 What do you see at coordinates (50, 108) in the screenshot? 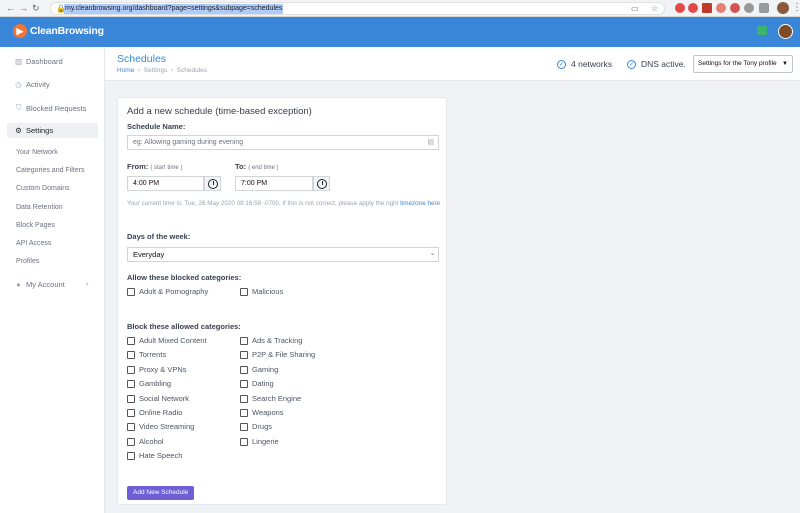
I see `sidebar-item-blocked-requests: ⛉ Blocked Requests` at bounding box center [50, 108].